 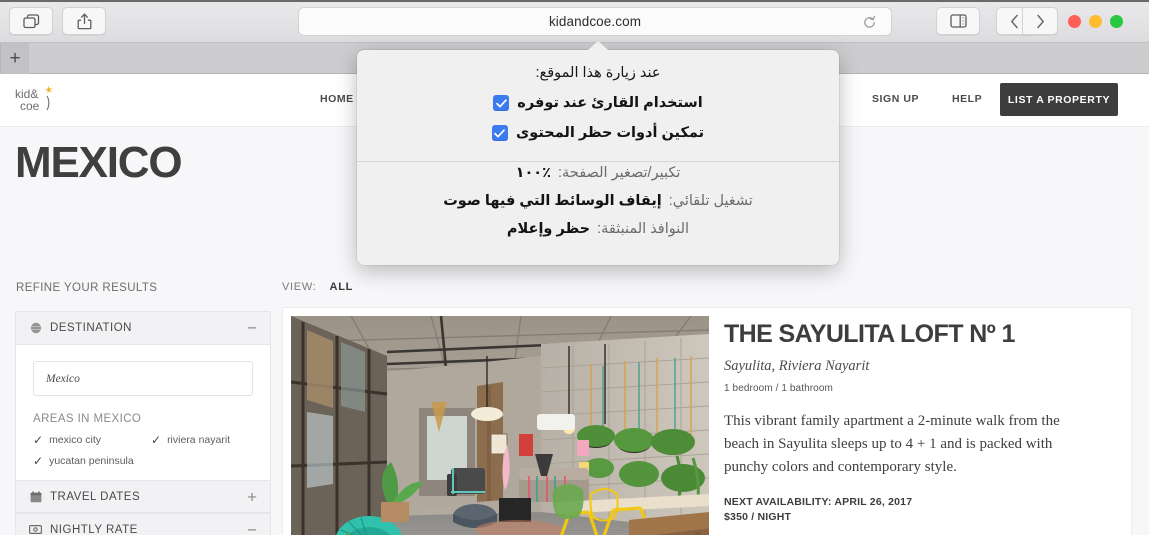 I want to click on address-bar-text: kidandcoe.com, so click(x=595, y=21).